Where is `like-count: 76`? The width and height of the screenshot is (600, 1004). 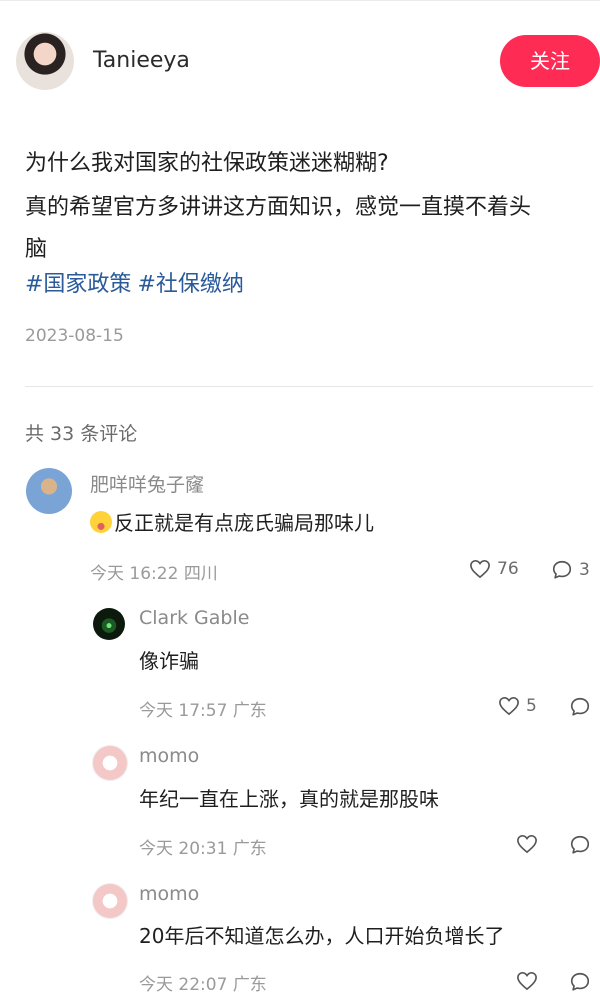 like-count: 76 is located at coordinates (508, 569).